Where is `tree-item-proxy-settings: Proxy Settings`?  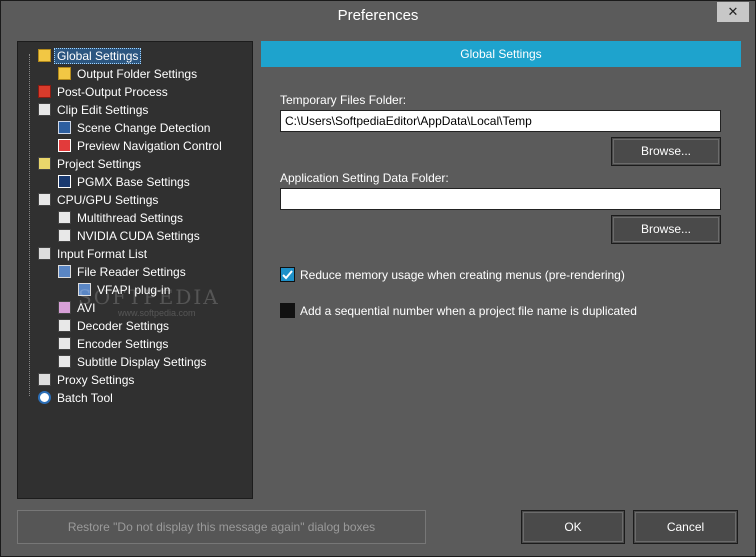 tree-item-proxy-settings: Proxy Settings is located at coordinates (87, 380).